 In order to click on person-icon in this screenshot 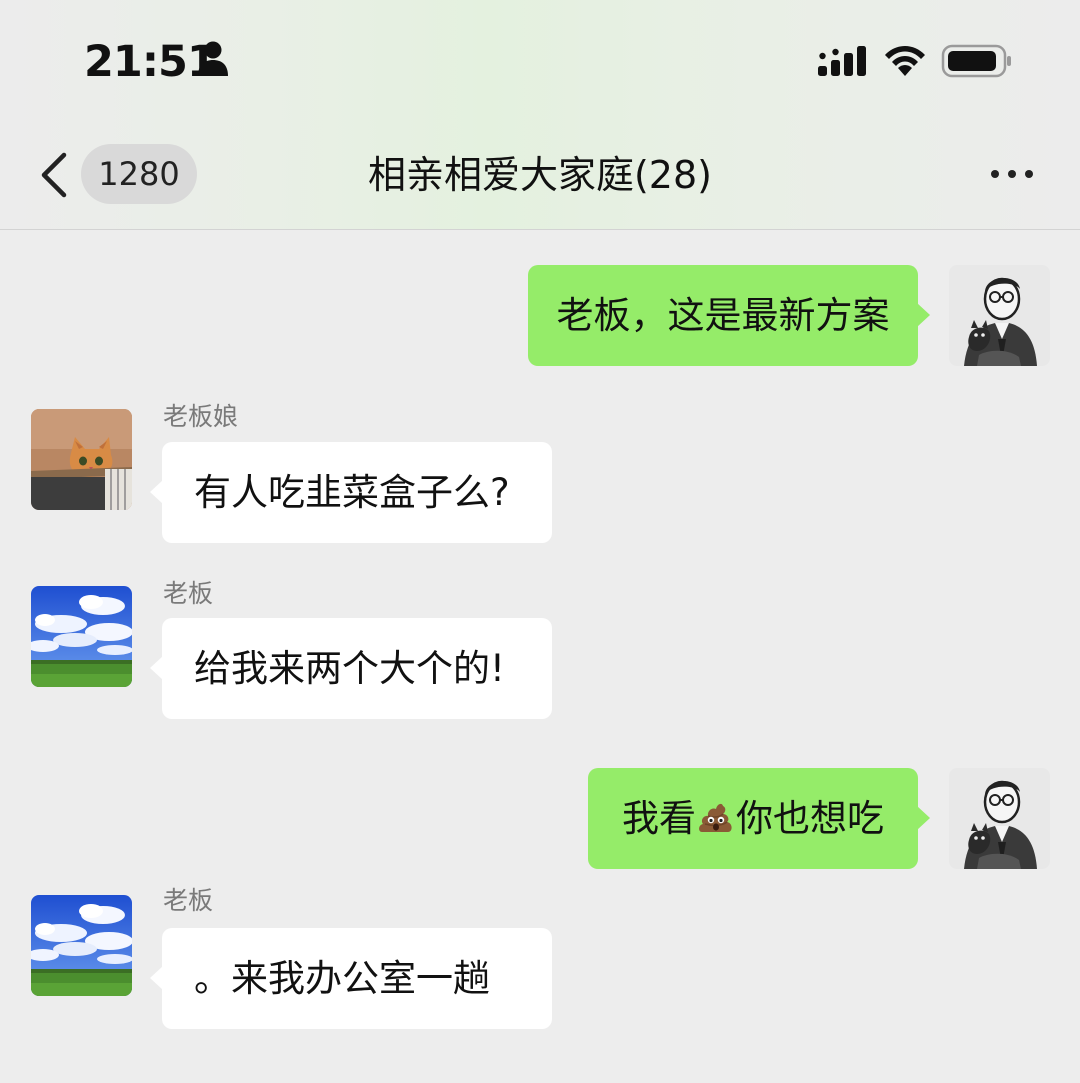, I will do `click(213, 58)`.